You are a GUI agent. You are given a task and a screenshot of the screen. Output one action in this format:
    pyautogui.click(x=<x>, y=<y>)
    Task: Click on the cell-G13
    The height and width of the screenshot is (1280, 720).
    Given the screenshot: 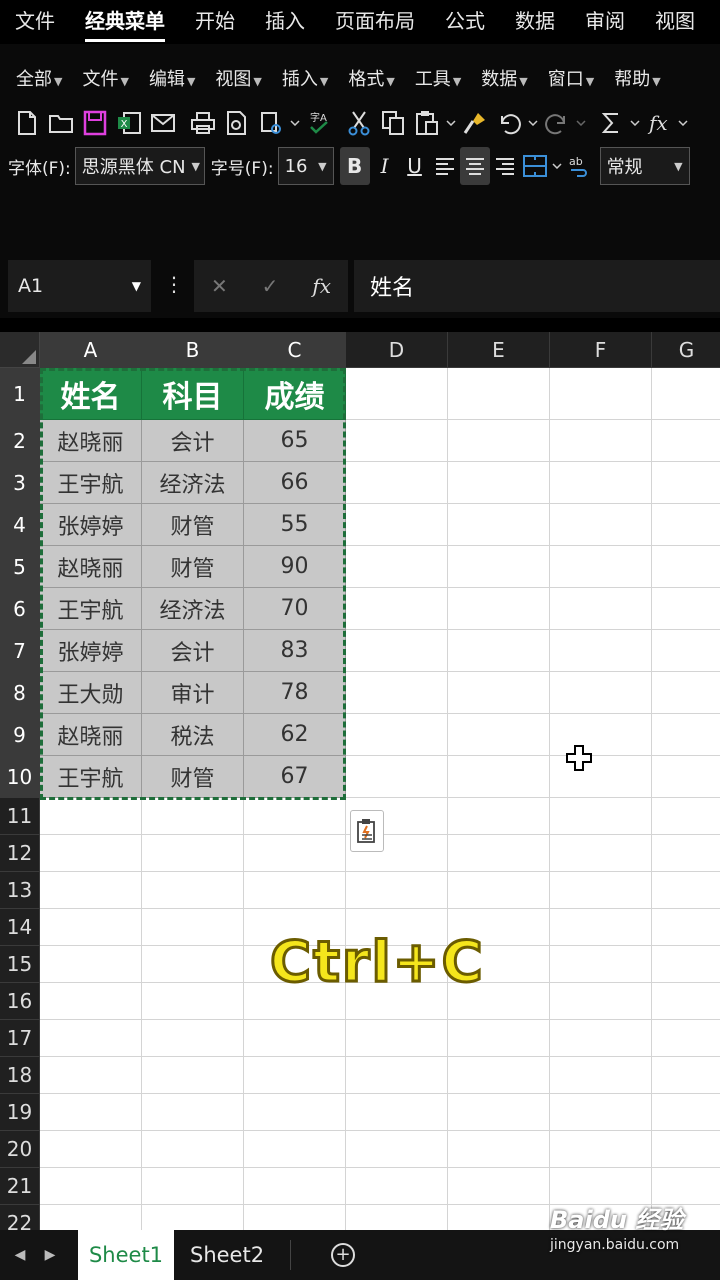 What is the action you would take?
    pyautogui.click(x=686, y=890)
    